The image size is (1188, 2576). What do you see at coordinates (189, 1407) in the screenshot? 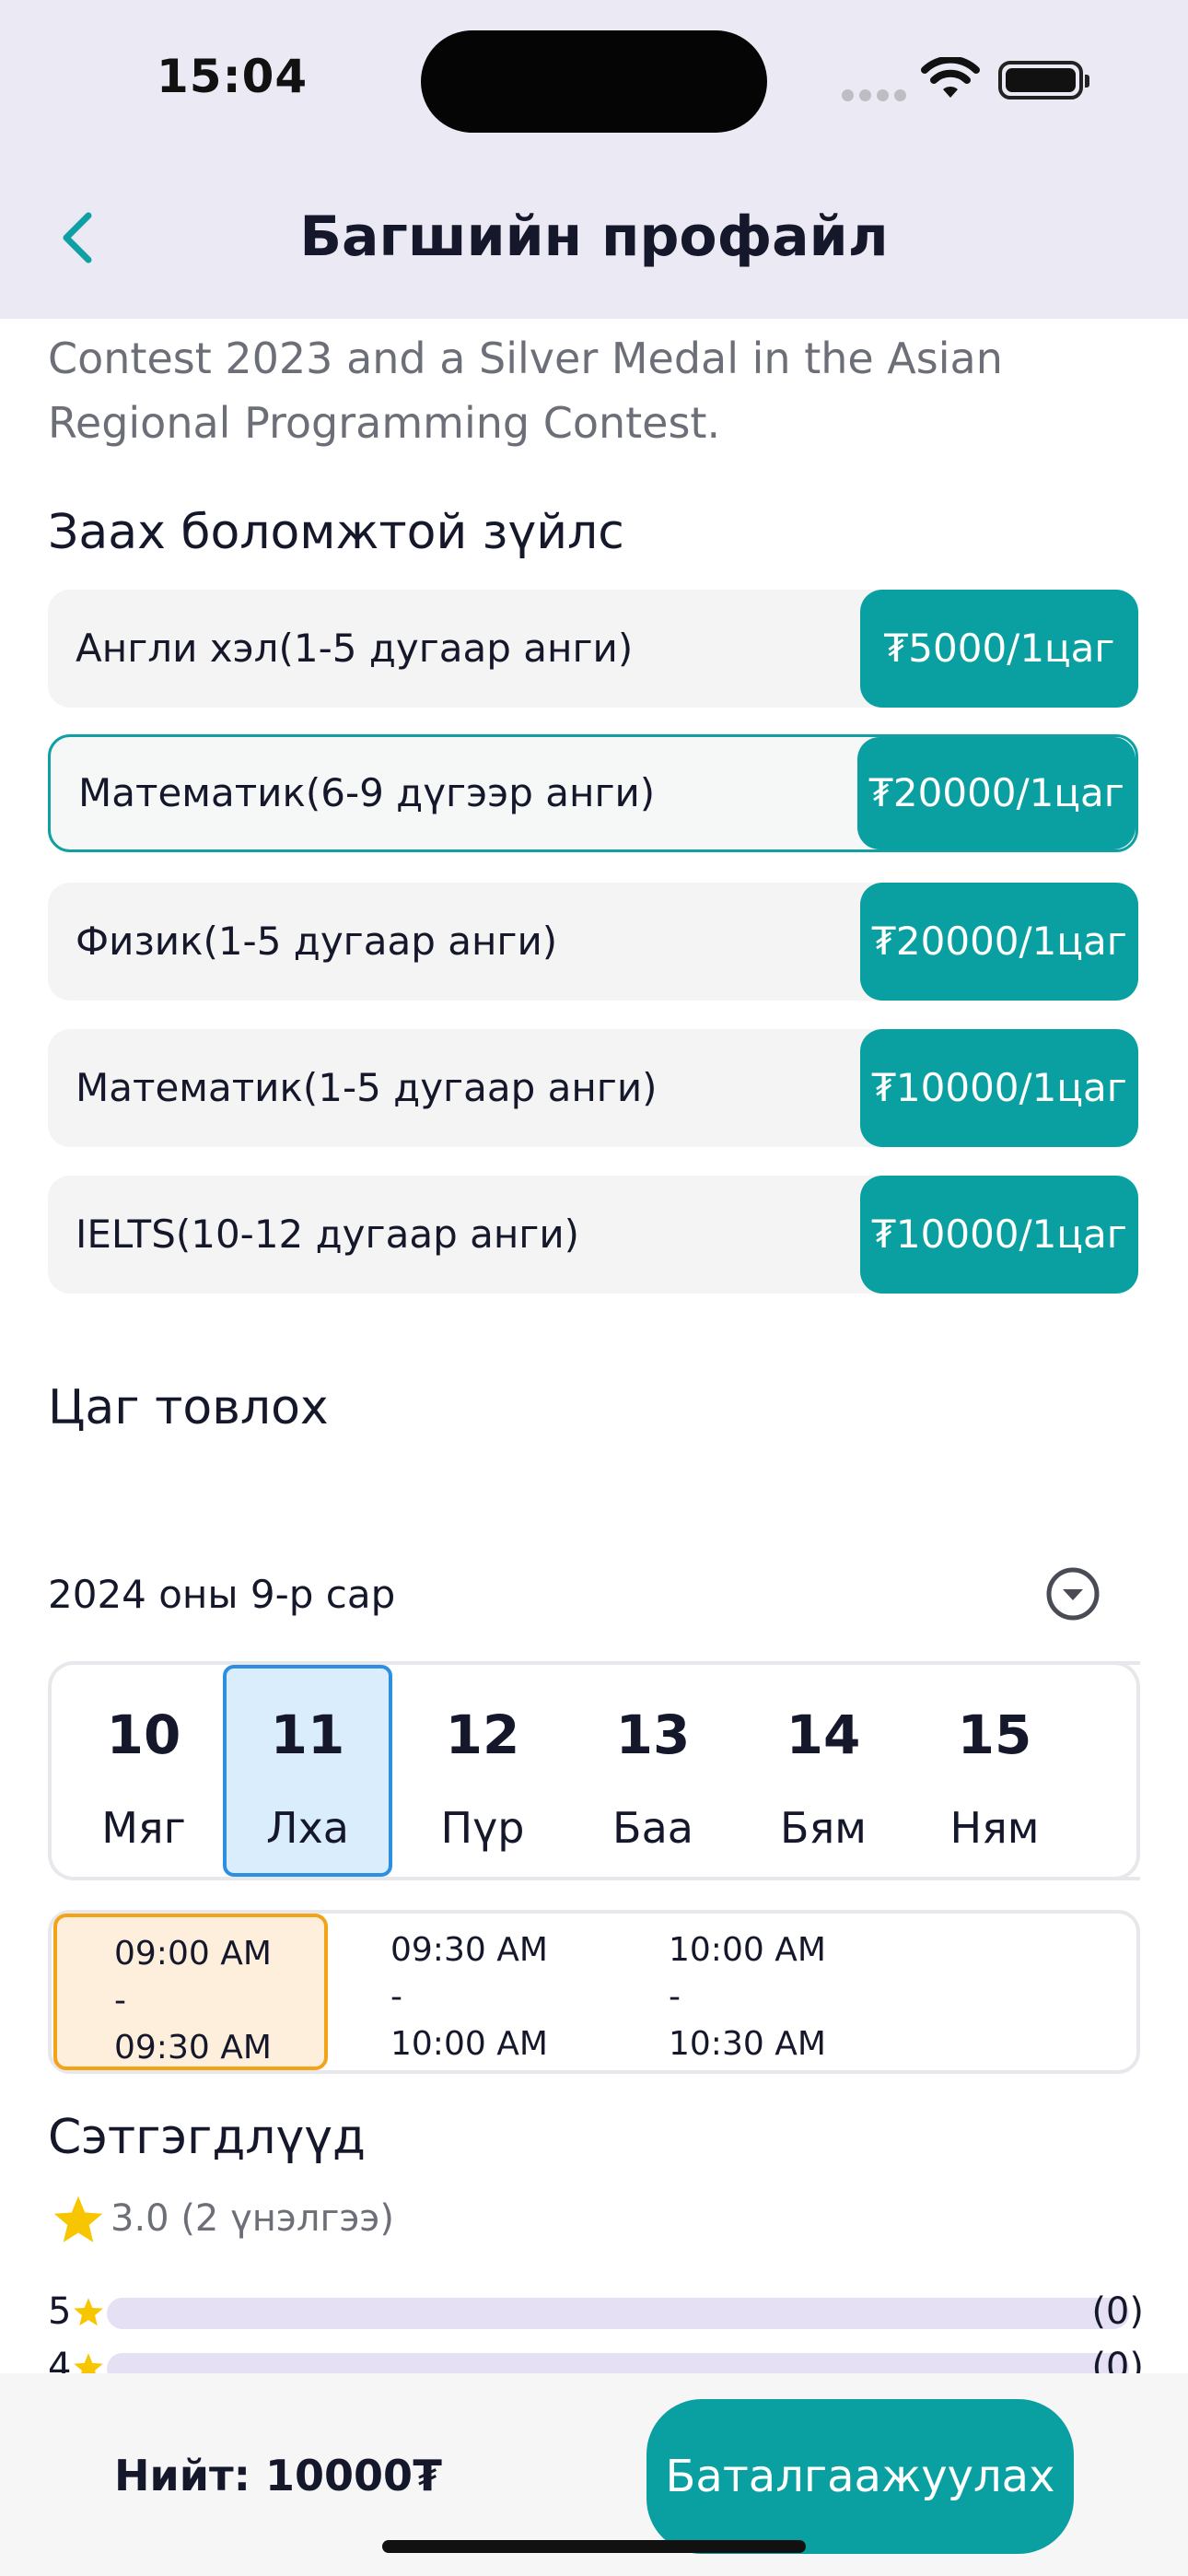
I see `booking-section-title: Цаг товлох` at bounding box center [189, 1407].